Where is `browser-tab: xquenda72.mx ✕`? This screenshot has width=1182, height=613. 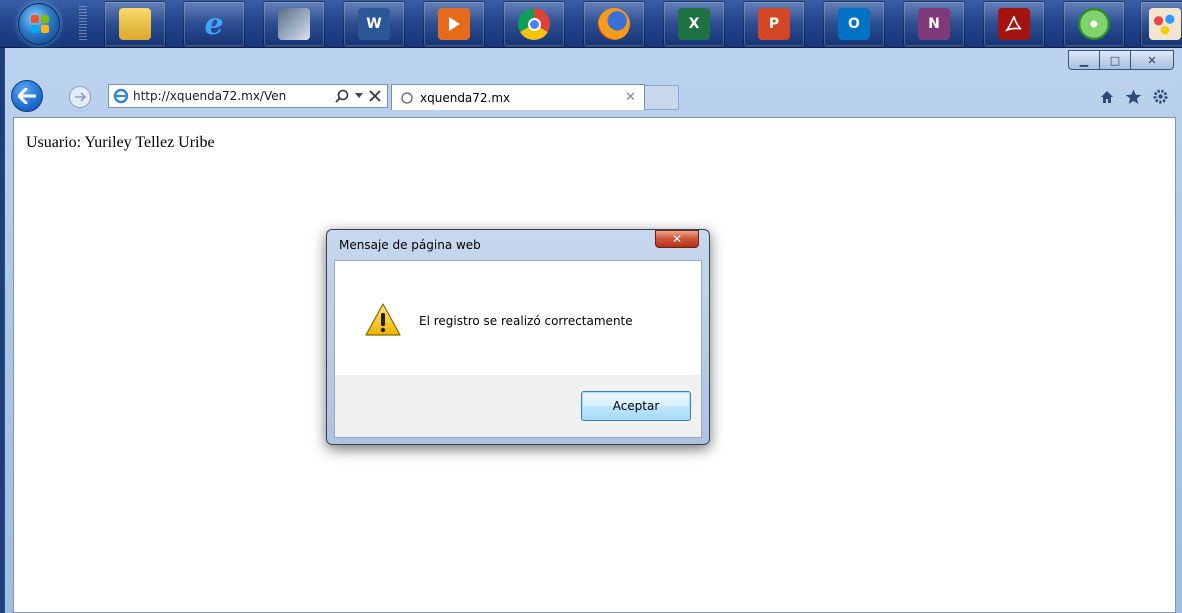
browser-tab: xquenda72.mx ✕ is located at coordinates (518, 97).